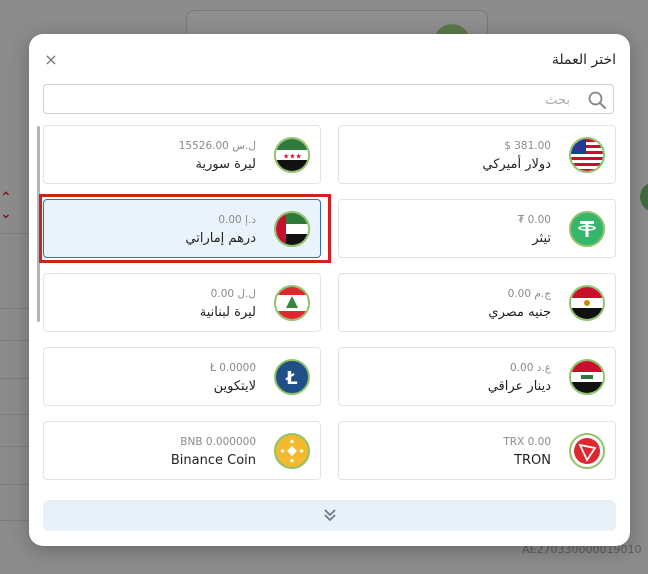 The width and height of the screenshot is (648, 574). What do you see at coordinates (477, 228) in the screenshot?
I see `currency-card: ₮ 0.00 تيثر` at bounding box center [477, 228].